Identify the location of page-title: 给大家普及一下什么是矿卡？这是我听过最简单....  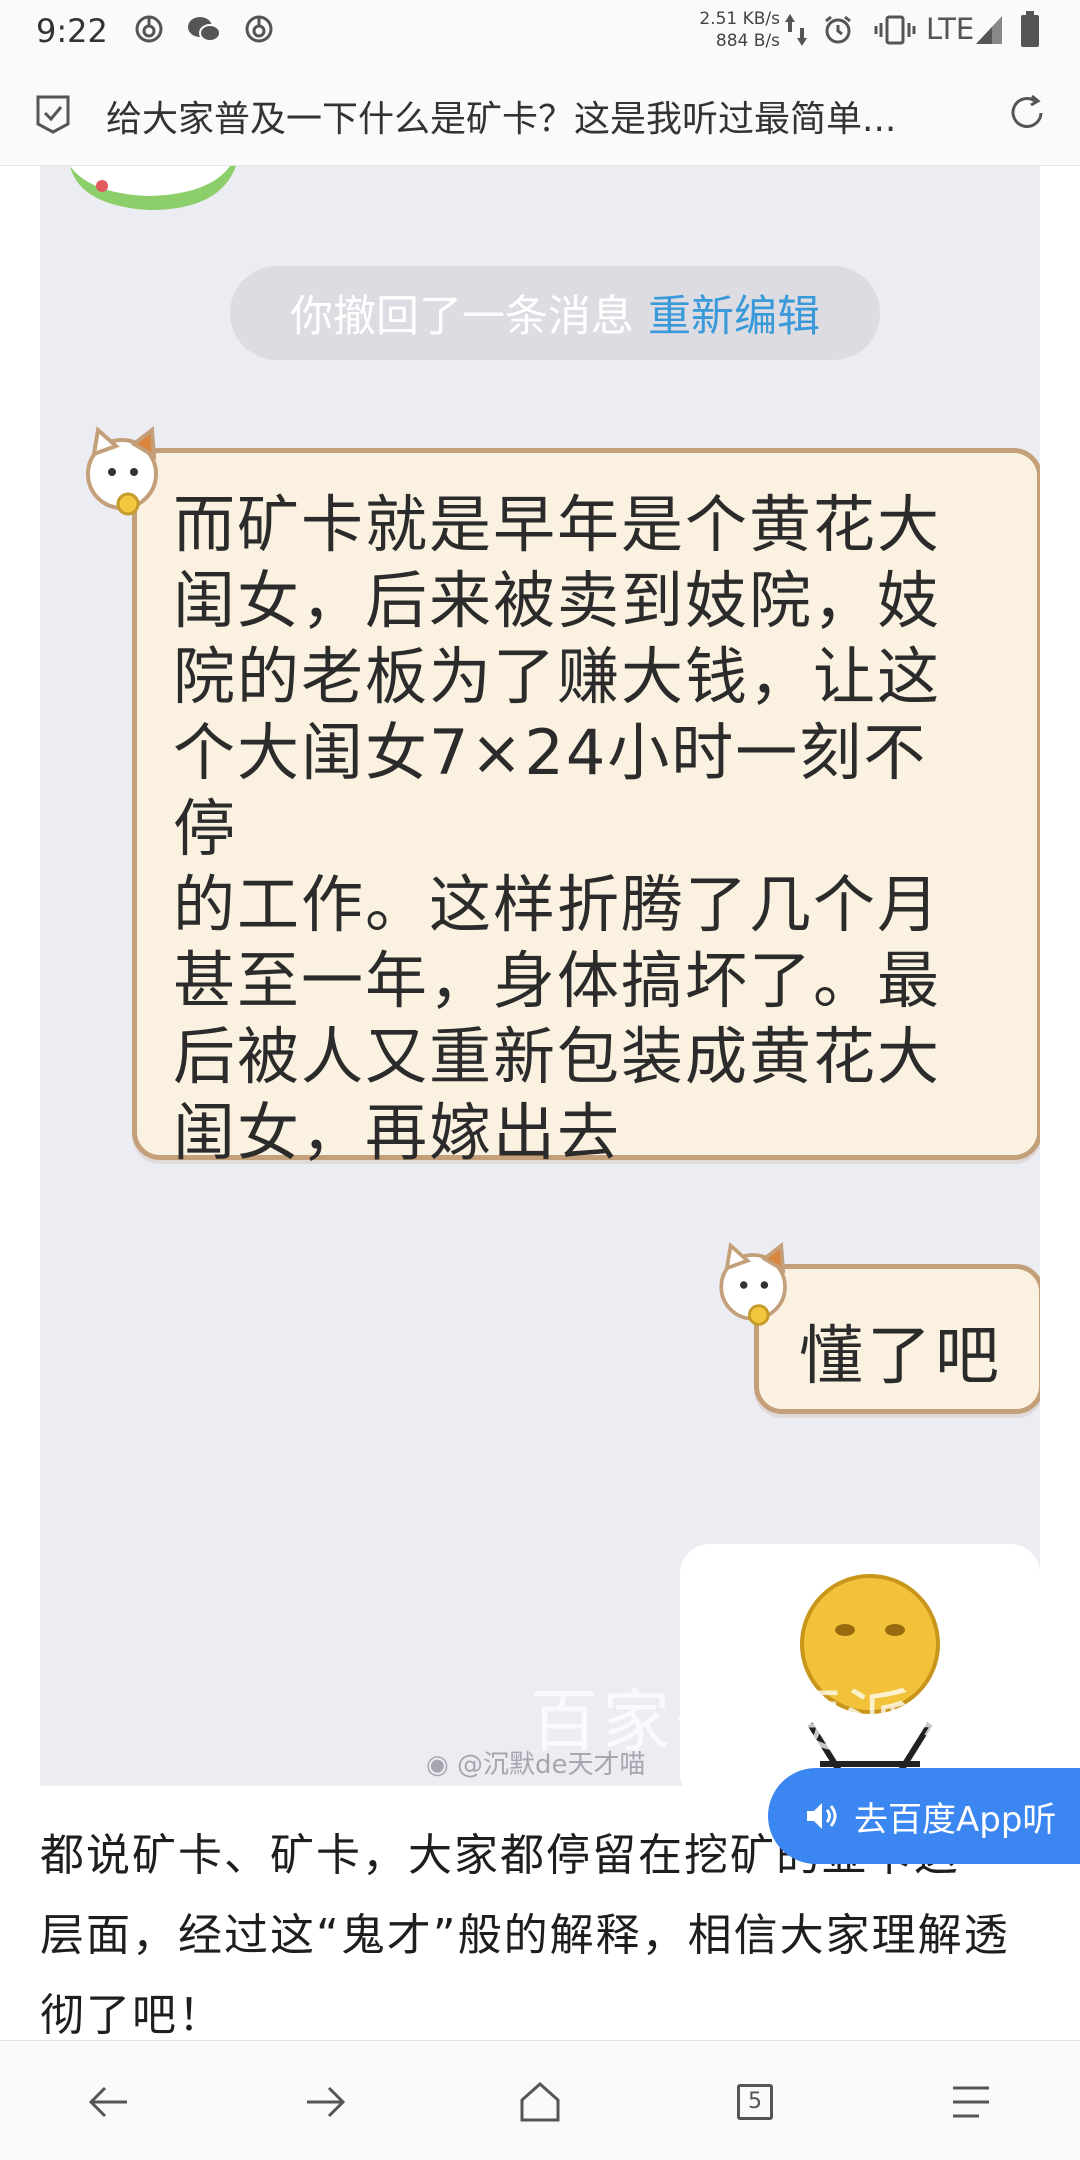
(501, 119).